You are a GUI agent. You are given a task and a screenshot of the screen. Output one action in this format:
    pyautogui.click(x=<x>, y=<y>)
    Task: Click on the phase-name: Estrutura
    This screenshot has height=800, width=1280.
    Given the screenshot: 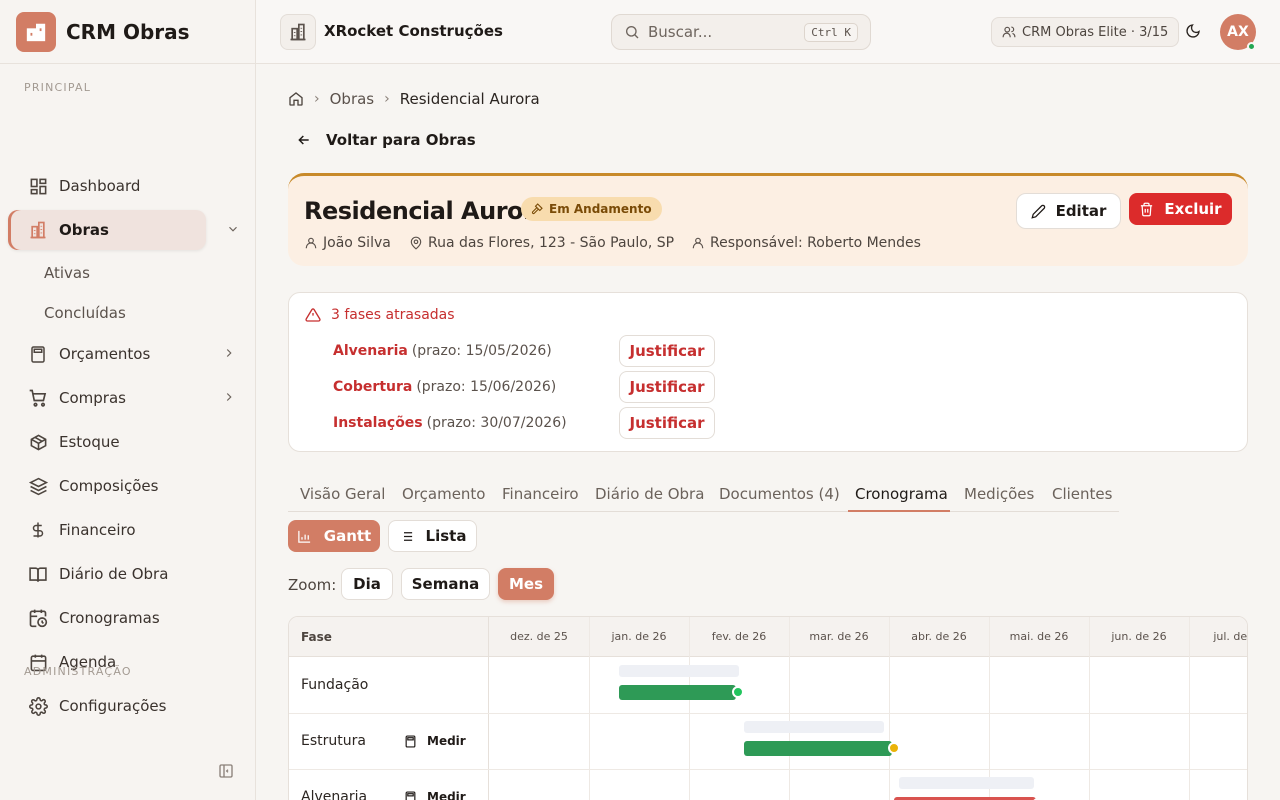 What is the action you would take?
    pyautogui.click(x=333, y=741)
    